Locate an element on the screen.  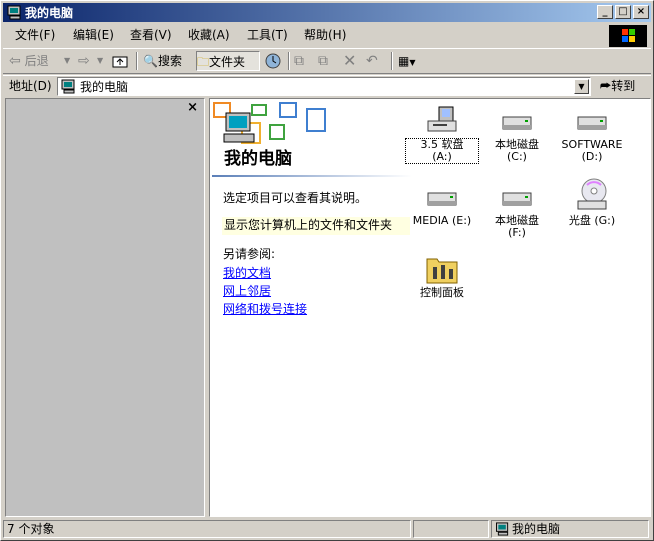
menu-bar: 文件(F) 编辑(E) 查看(V) 收藏(A) 工具(T) 帮助(H) is located at coordinates (327, 35).